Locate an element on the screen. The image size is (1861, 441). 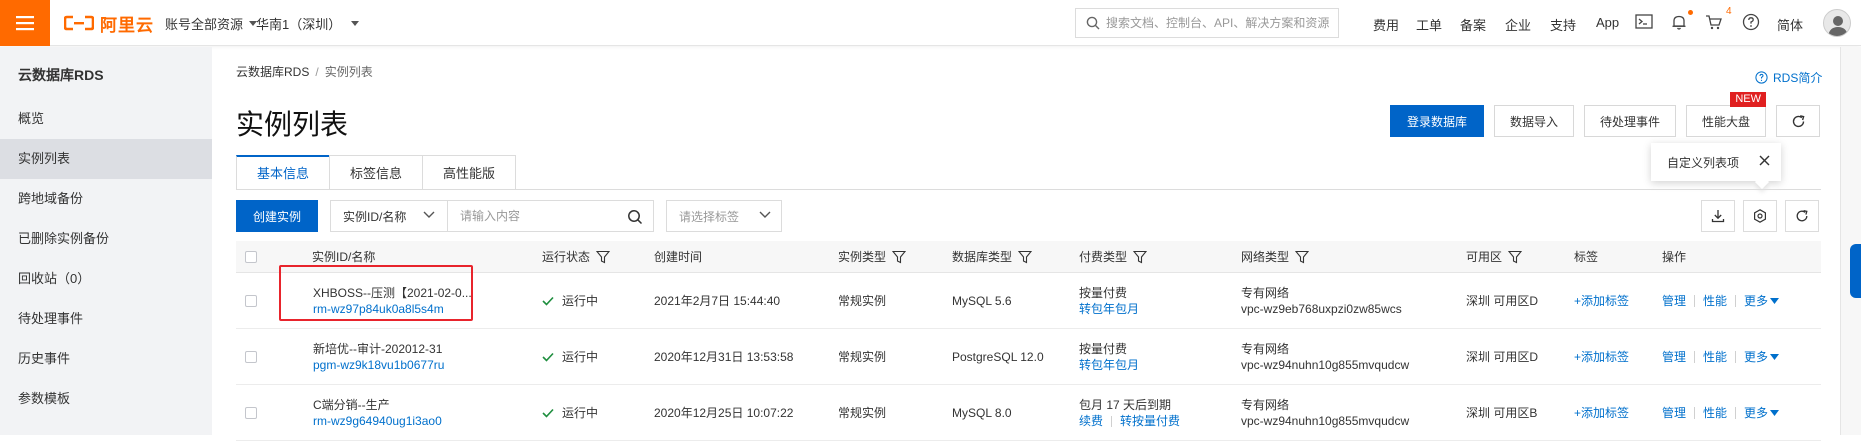
login-database-button: 登录数据库 is located at coordinates (1437, 121).